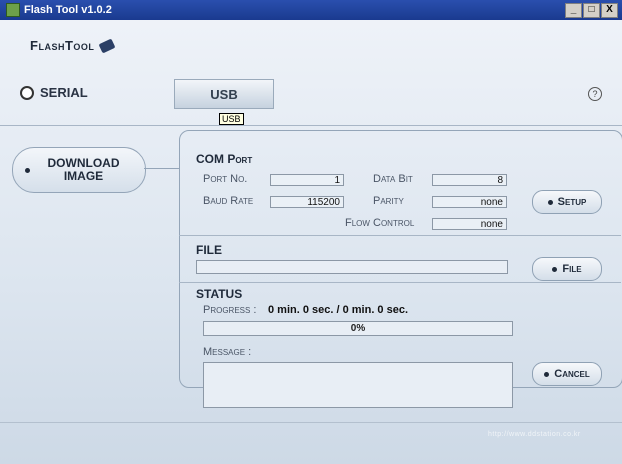  I want to click on port-no-field: 1, so click(307, 180).